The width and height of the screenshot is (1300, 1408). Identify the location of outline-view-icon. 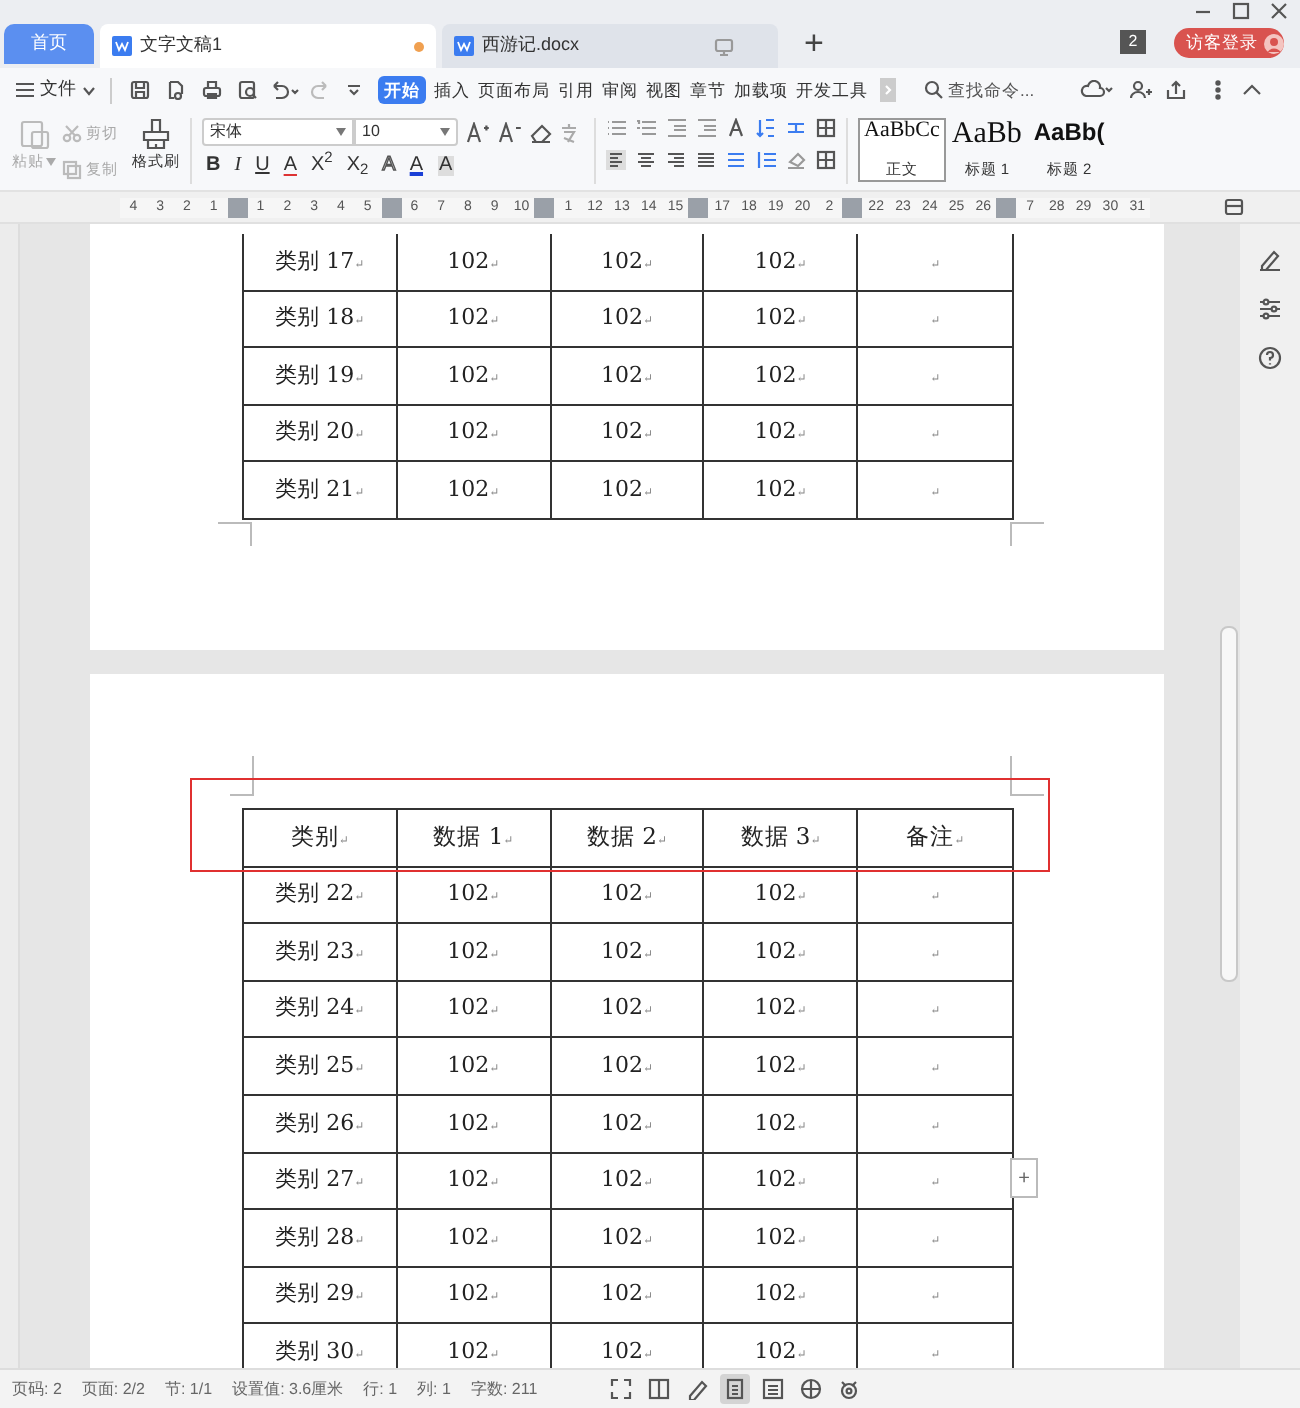
(772, 1389).